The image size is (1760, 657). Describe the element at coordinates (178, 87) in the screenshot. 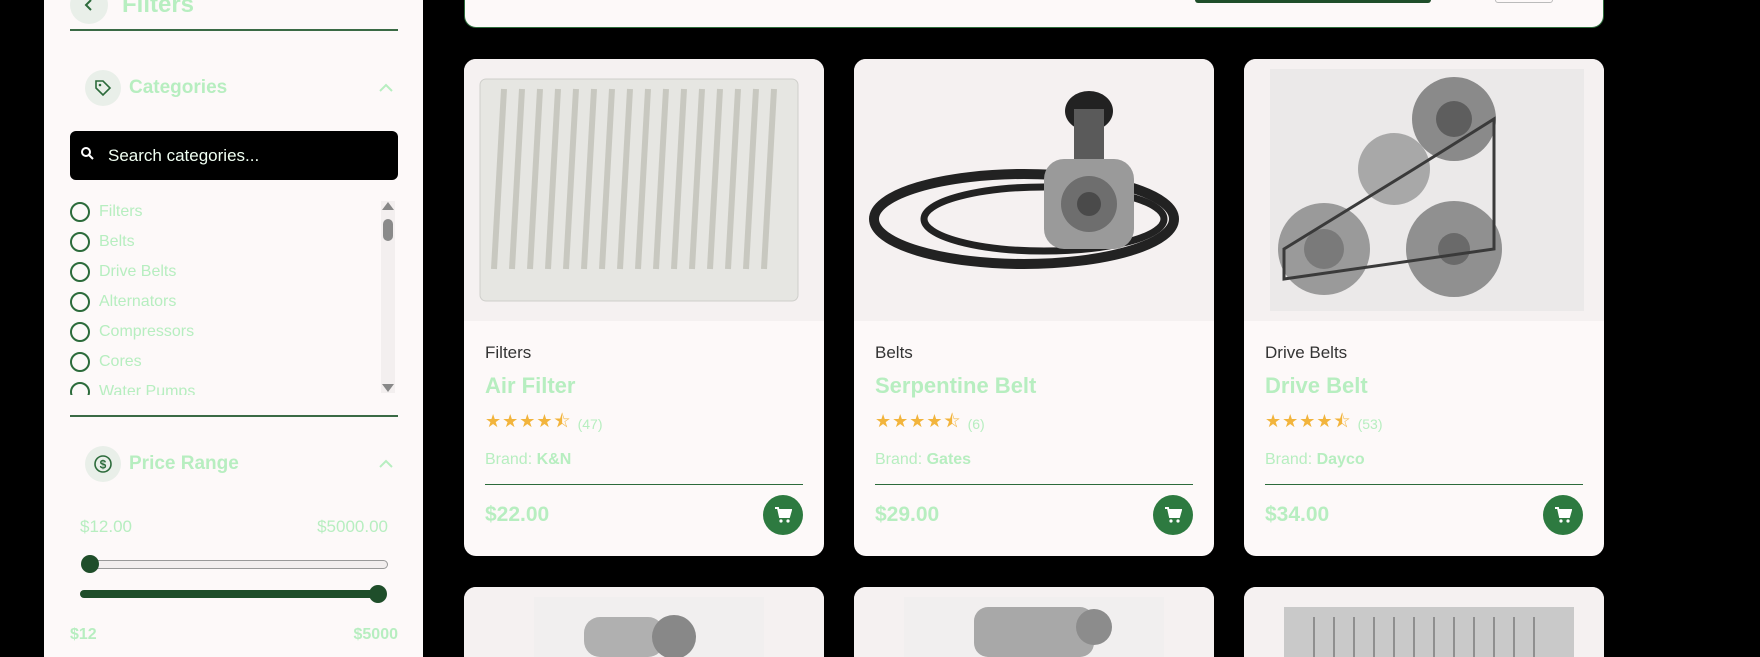

I see `categories-title: Categories` at that location.